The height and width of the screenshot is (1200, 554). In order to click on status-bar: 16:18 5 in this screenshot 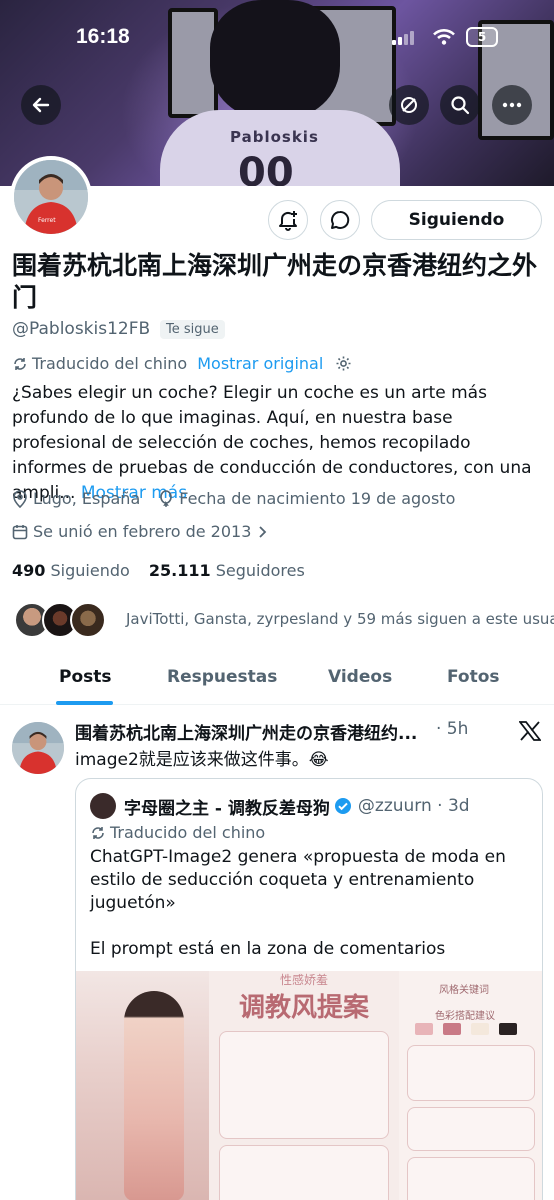, I will do `click(277, 37)`.